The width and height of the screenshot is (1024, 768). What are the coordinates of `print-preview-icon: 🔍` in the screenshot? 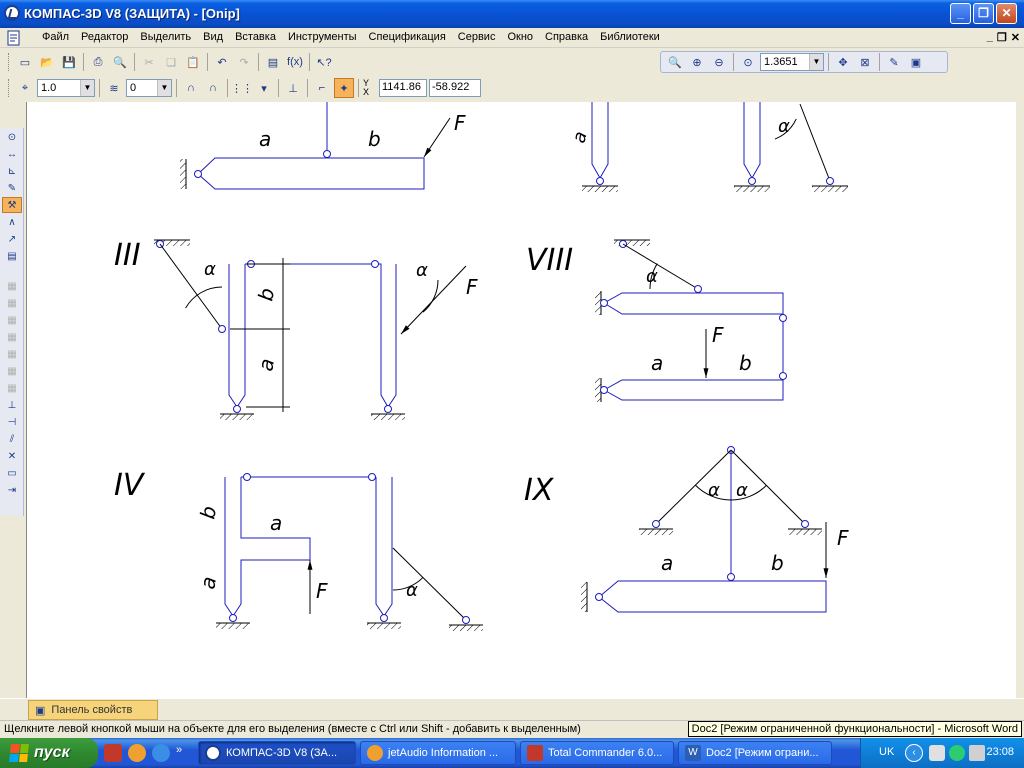 It's located at (120, 62).